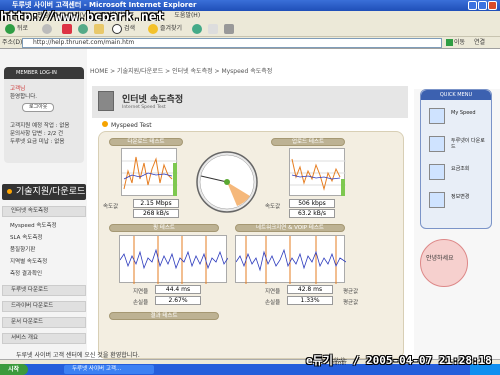 Image resolution: width=500 pixels, height=375 pixels. What do you see at coordinates (290, 228) in the screenshot?
I see `voip-test-header: 네트워크지연 & VOIP 테스트` at bounding box center [290, 228].